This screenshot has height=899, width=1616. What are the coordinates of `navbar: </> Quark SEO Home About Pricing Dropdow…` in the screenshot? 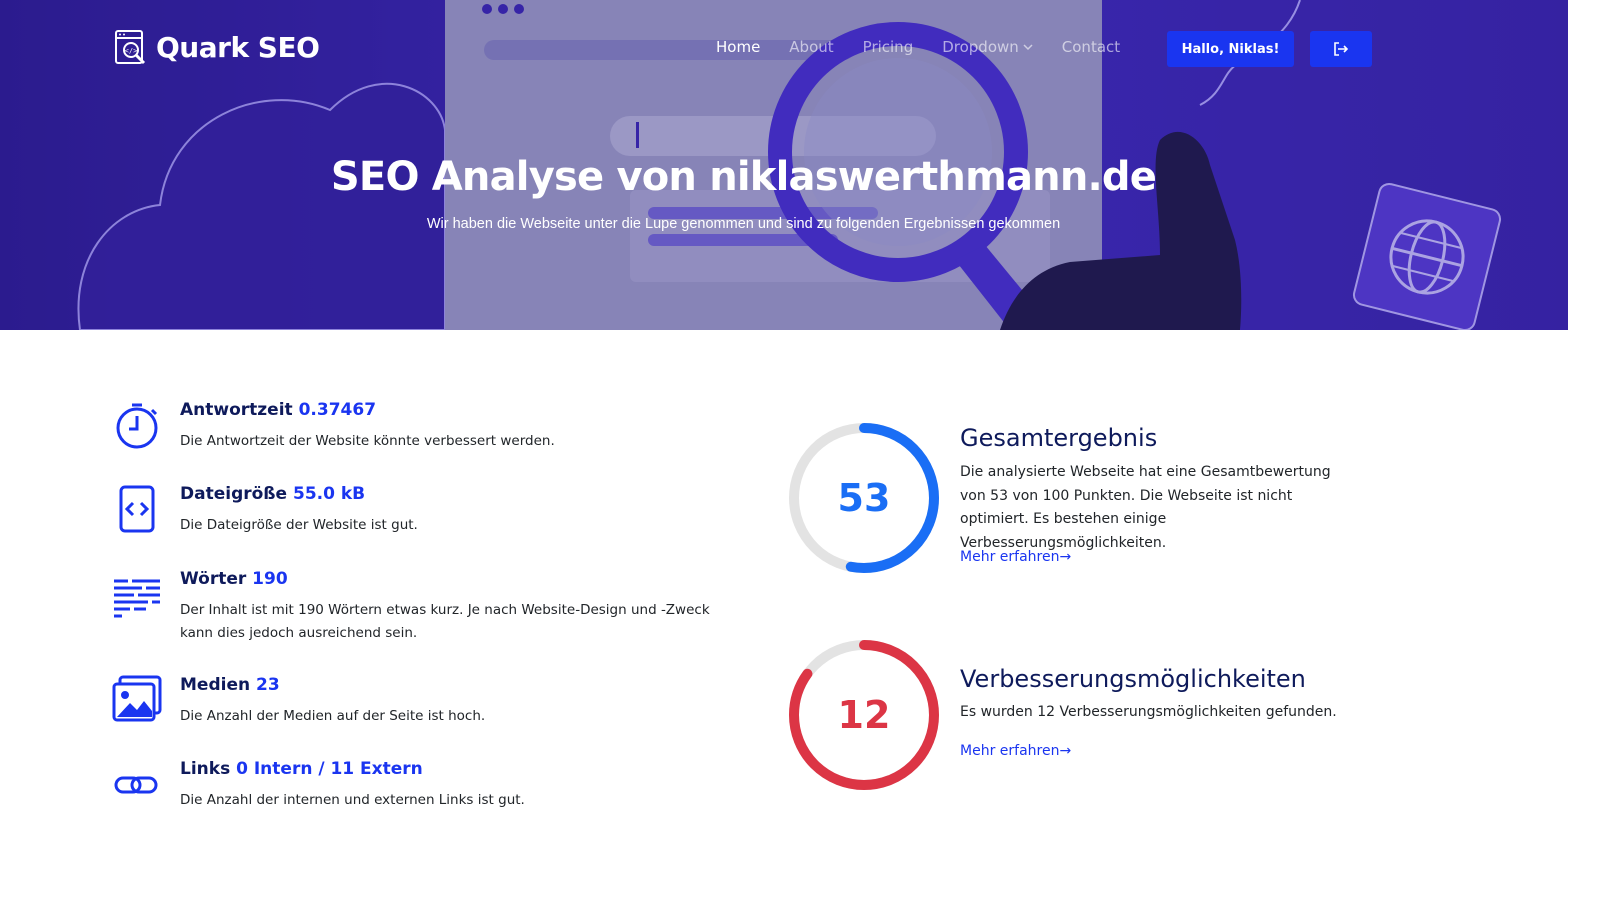 It's located at (784, 48).